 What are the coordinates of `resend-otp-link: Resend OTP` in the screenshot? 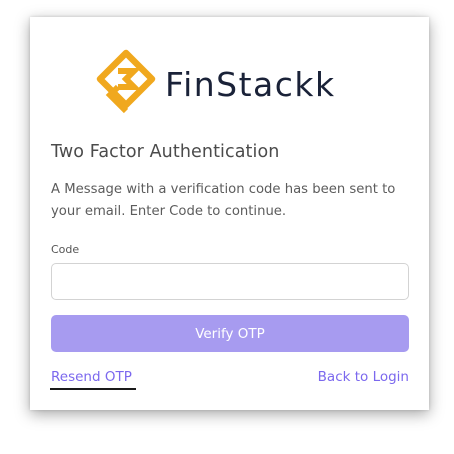 It's located at (91, 377).